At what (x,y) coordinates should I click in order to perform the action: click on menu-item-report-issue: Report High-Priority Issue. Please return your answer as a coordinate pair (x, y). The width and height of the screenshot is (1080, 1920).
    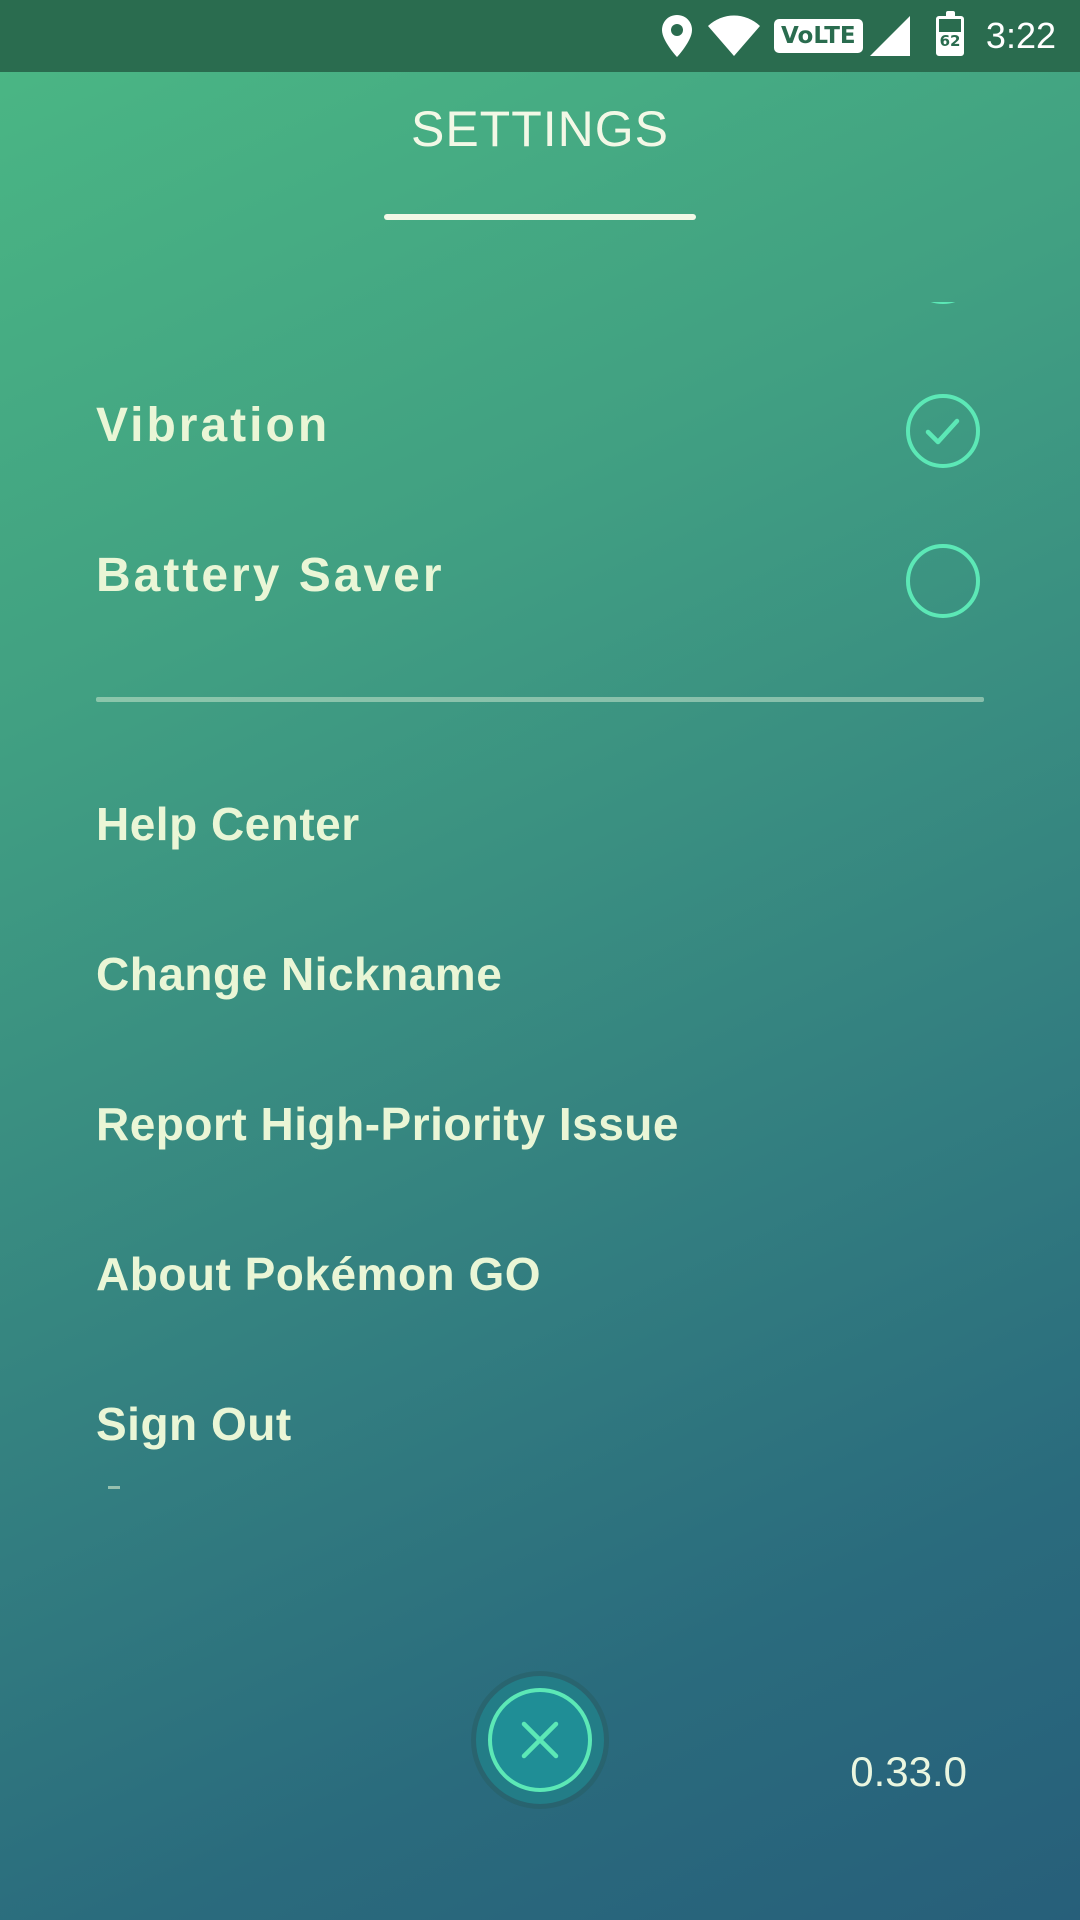
    Looking at the image, I should click on (387, 1124).